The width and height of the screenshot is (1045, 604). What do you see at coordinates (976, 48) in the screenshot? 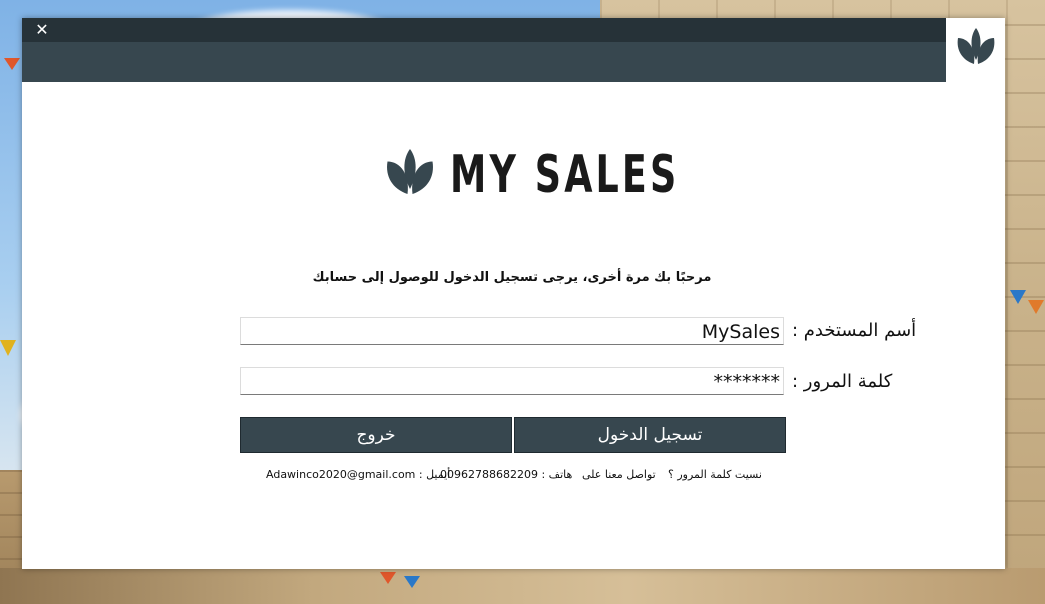
I see `lotus-logo-icon` at bounding box center [976, 48].